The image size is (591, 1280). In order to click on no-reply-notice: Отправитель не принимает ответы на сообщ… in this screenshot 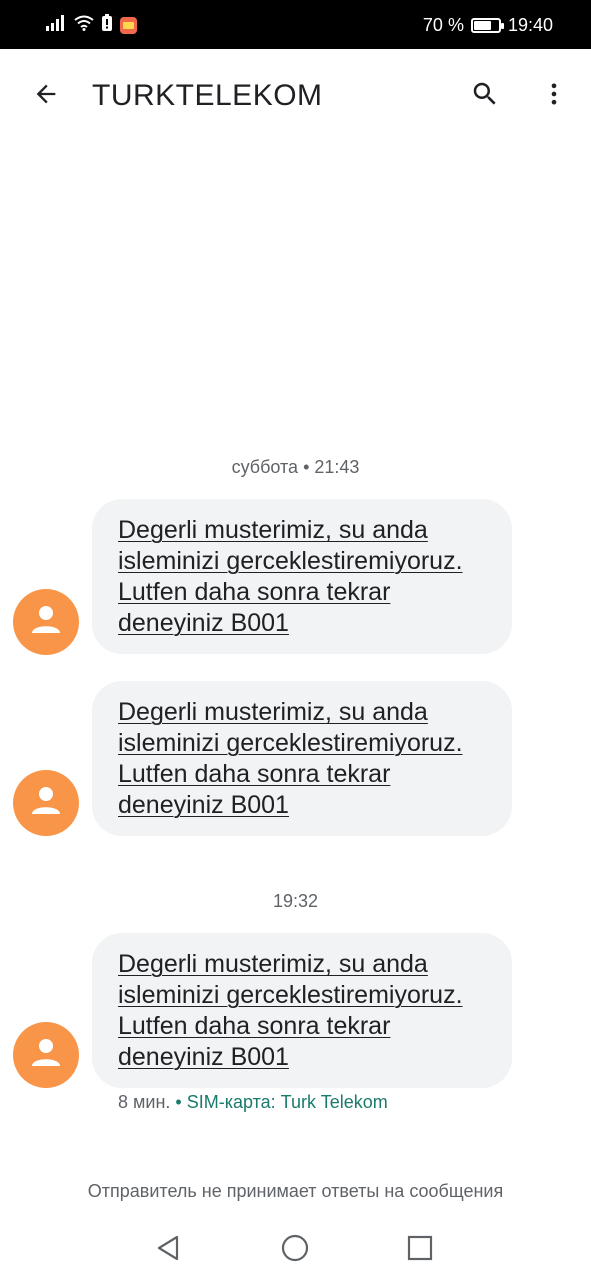, I will do `click(295, 1191)`.